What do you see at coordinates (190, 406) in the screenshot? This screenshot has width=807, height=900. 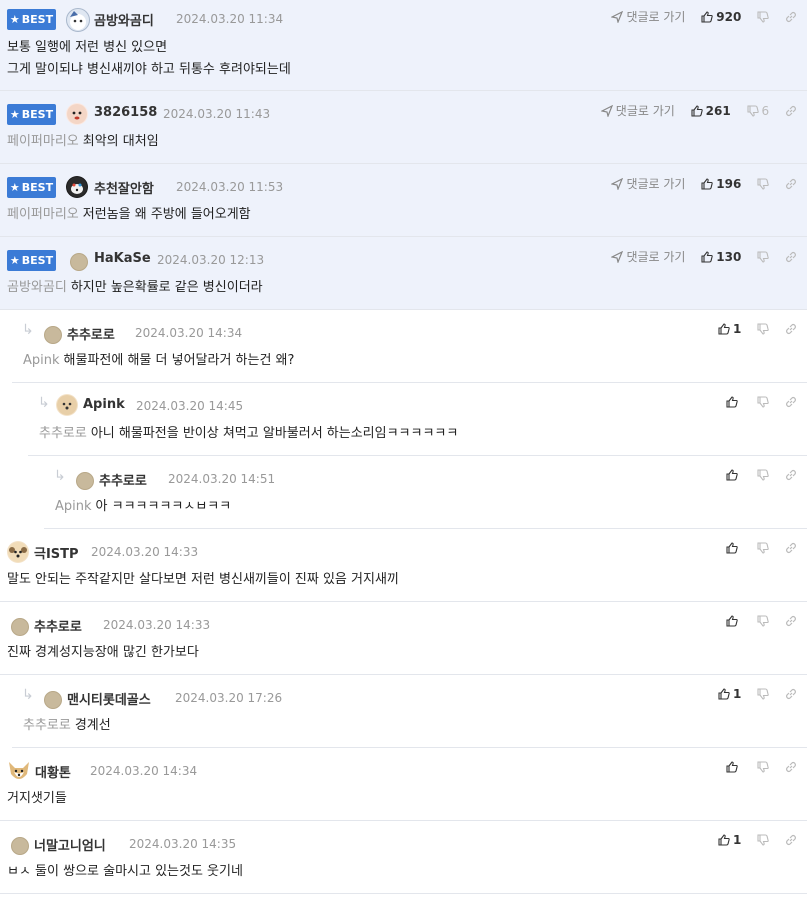 I see `comment-date: 2024.03.20 14:45` at bounding box center [190, 406].